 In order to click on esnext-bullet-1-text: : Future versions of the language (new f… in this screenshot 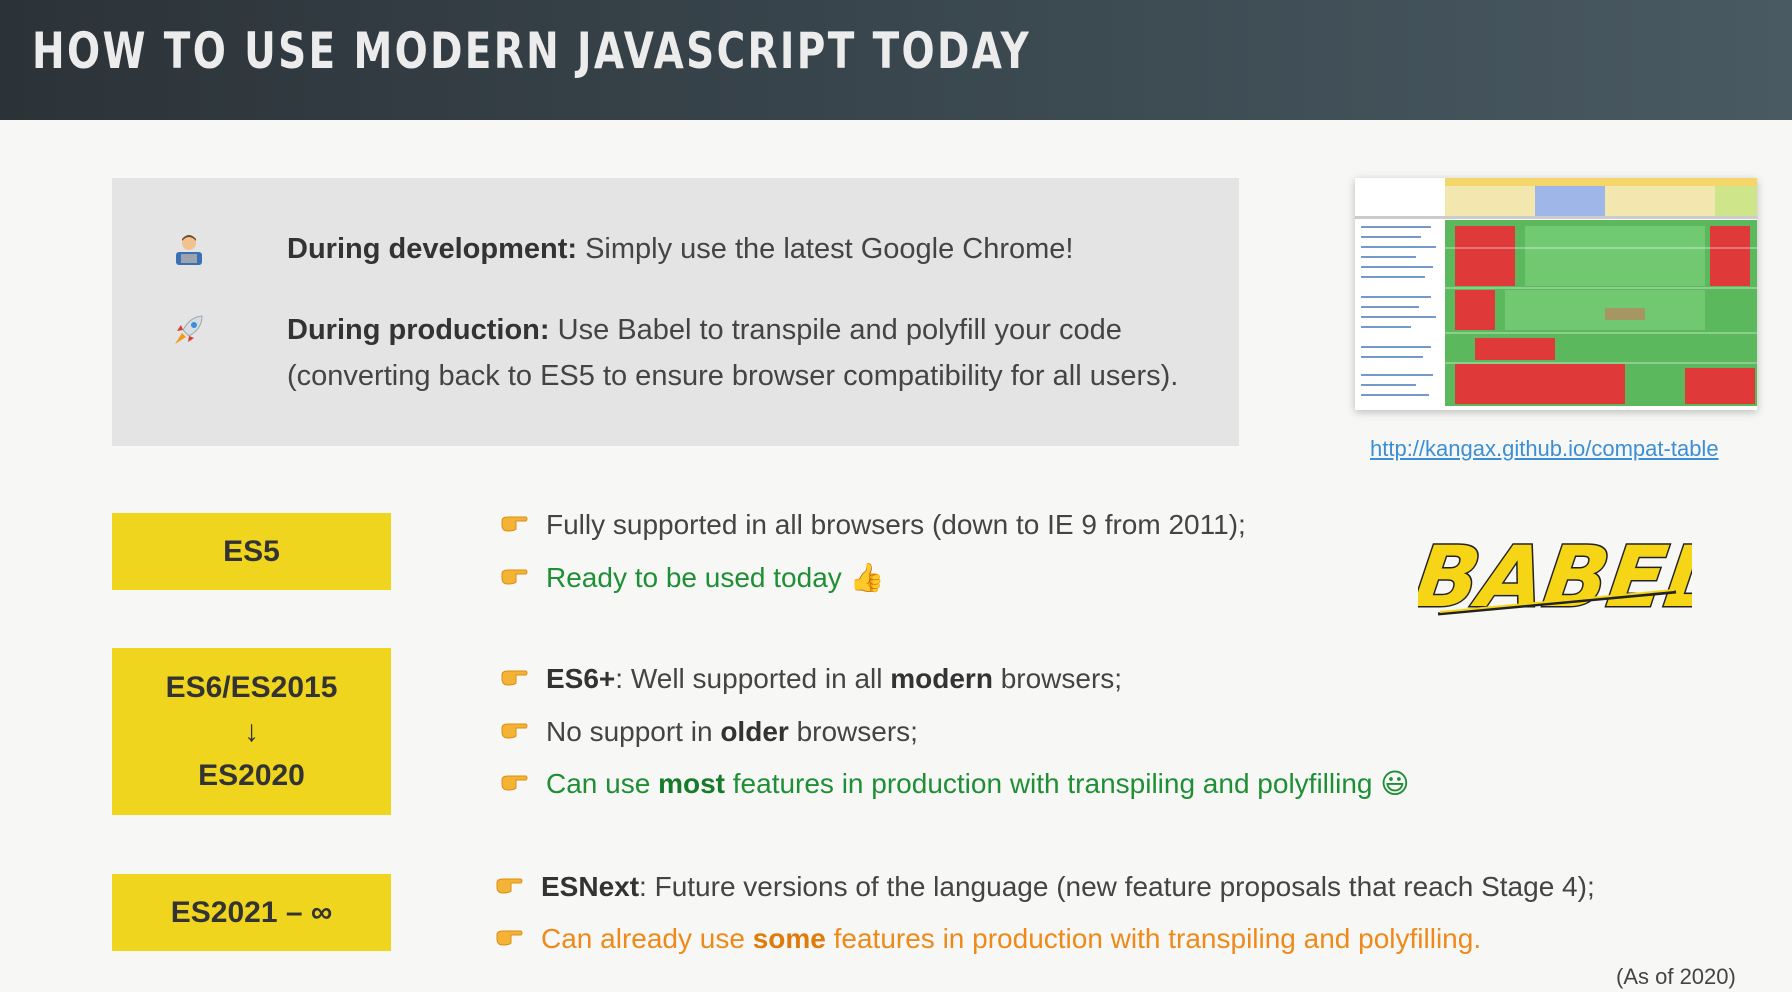, I will do `click(1117, 886)`.